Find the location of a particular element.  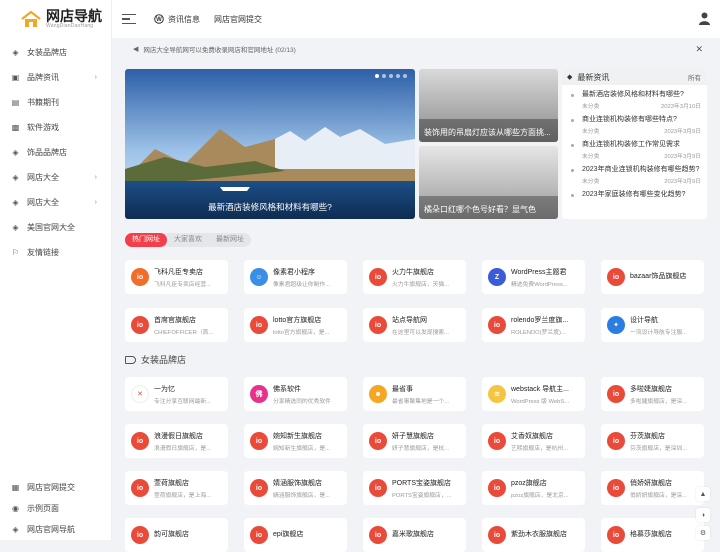

site-name: 多啦婕旗舰店 is located at coordinates (651, 389).